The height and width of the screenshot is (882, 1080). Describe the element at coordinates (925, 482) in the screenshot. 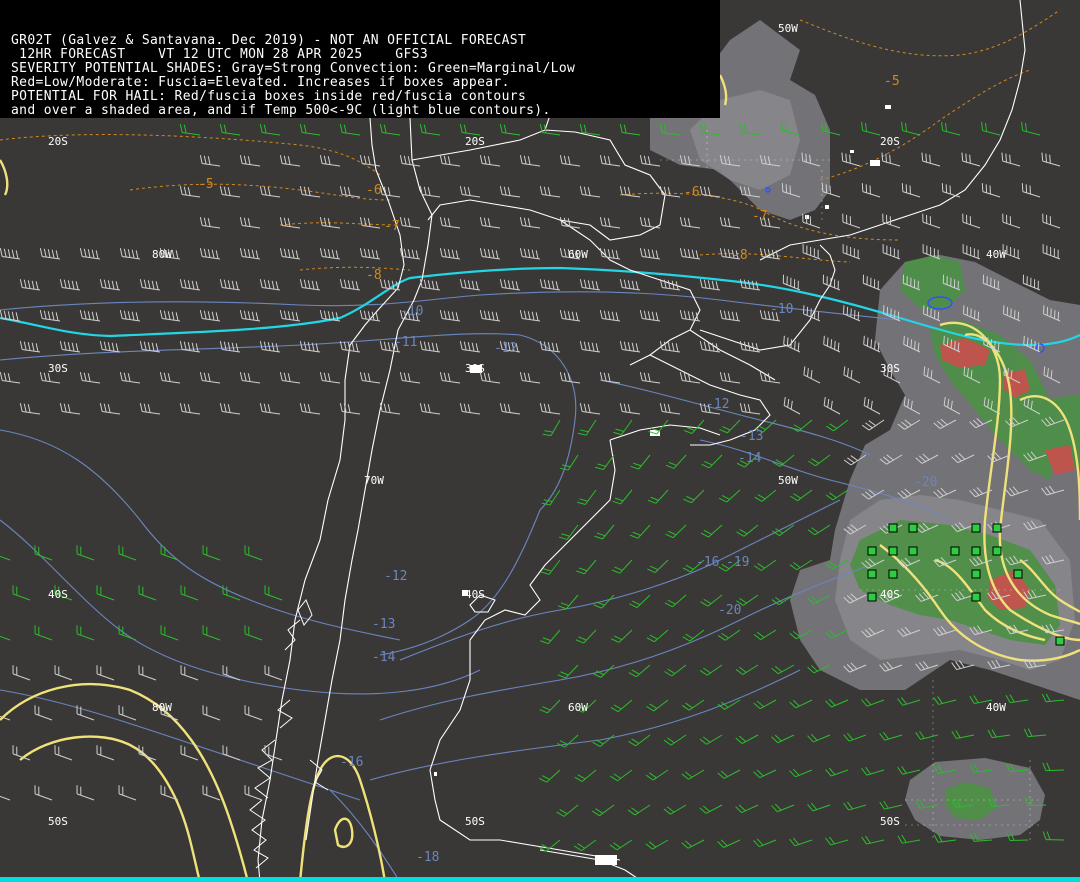

I see `blue-temp-label-8: -20` at that location.